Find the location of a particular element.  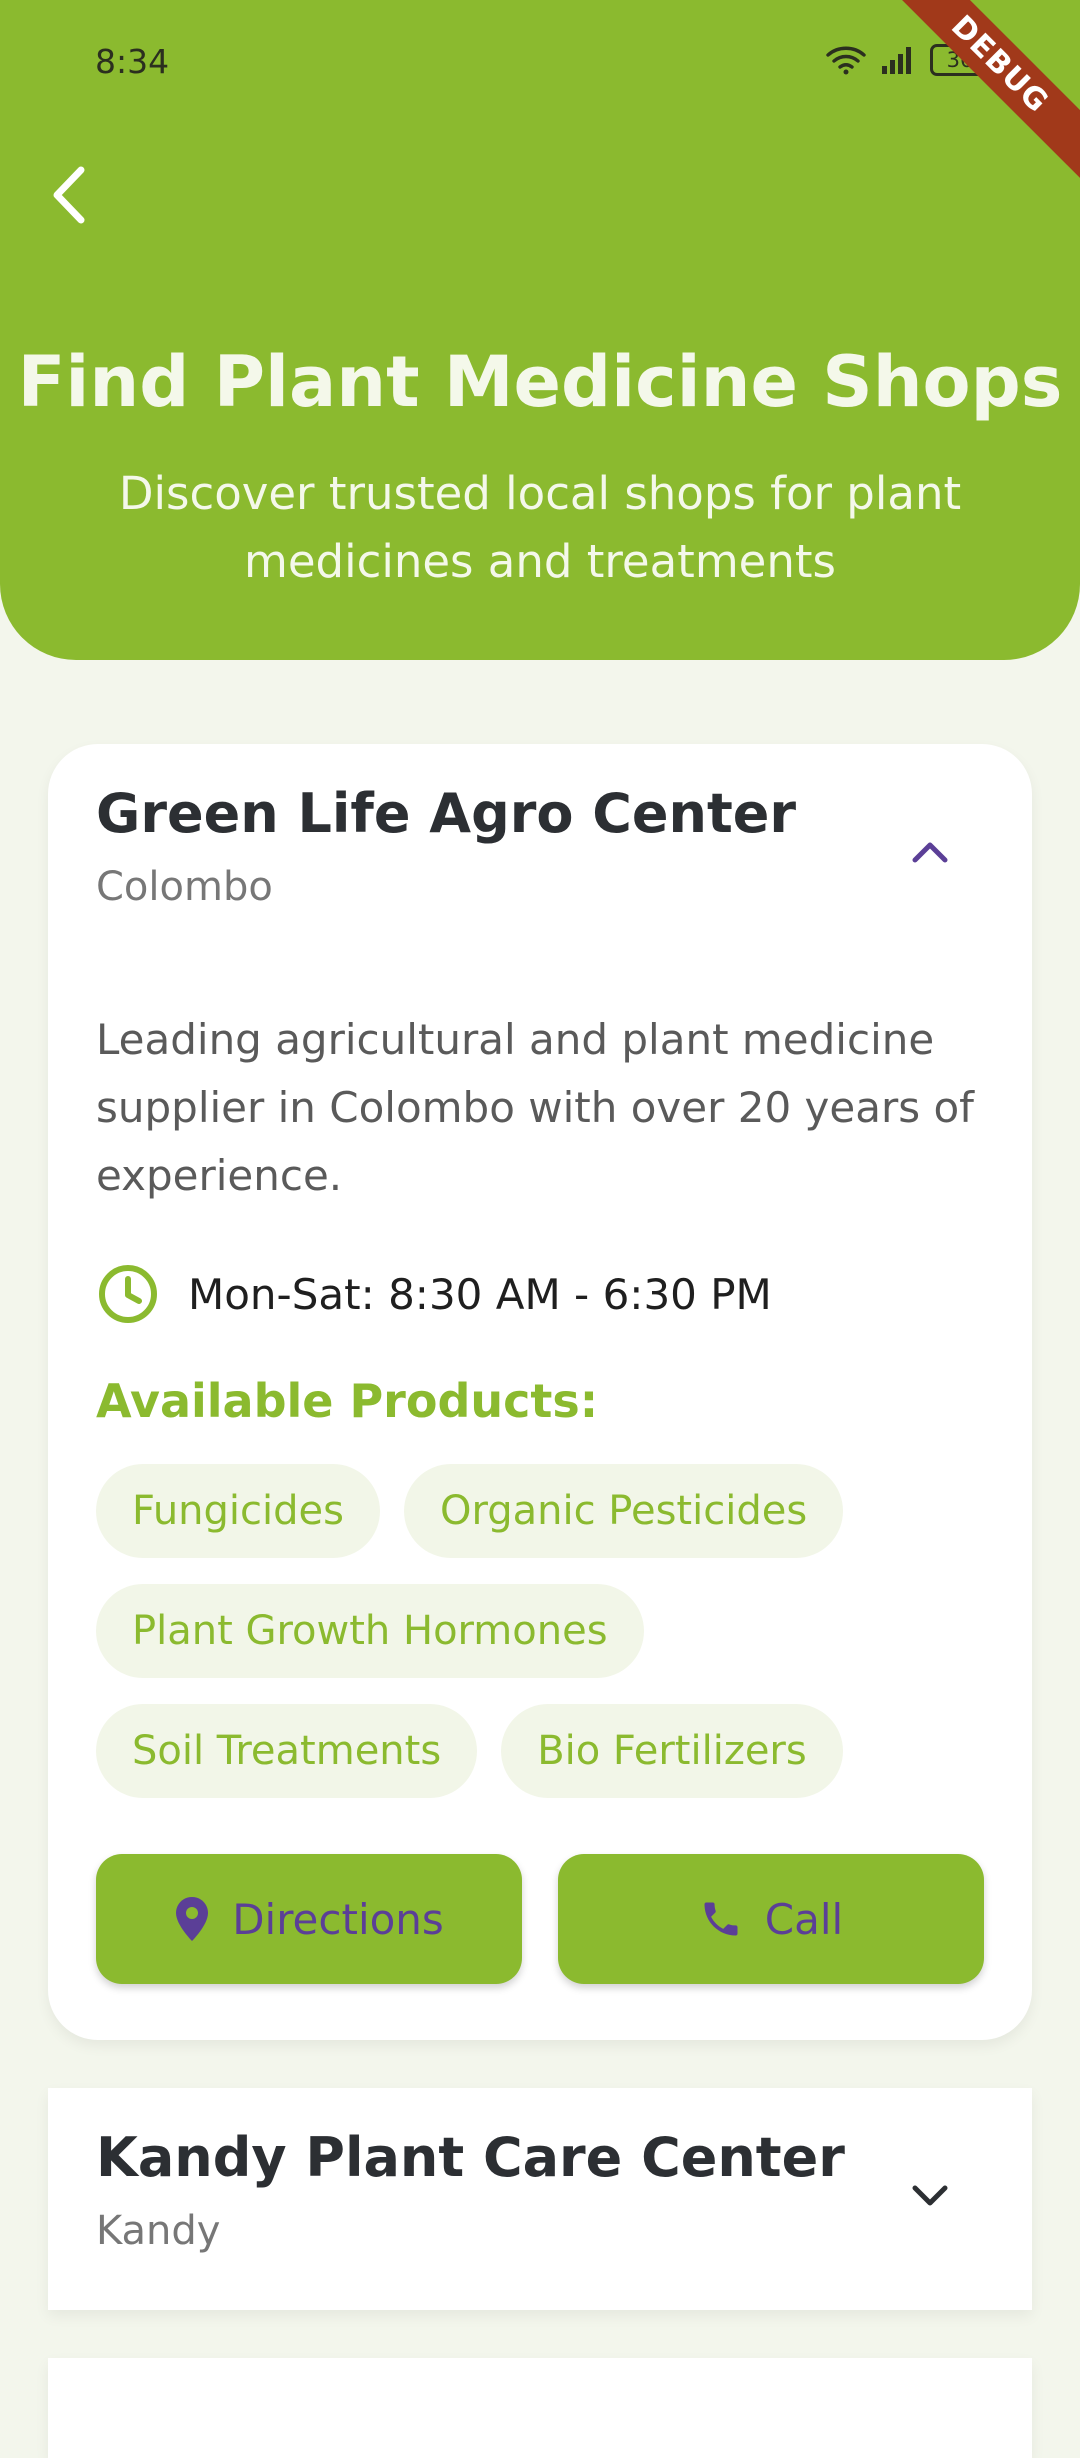

chevron-up-icon is located at coordinates (930, 852).